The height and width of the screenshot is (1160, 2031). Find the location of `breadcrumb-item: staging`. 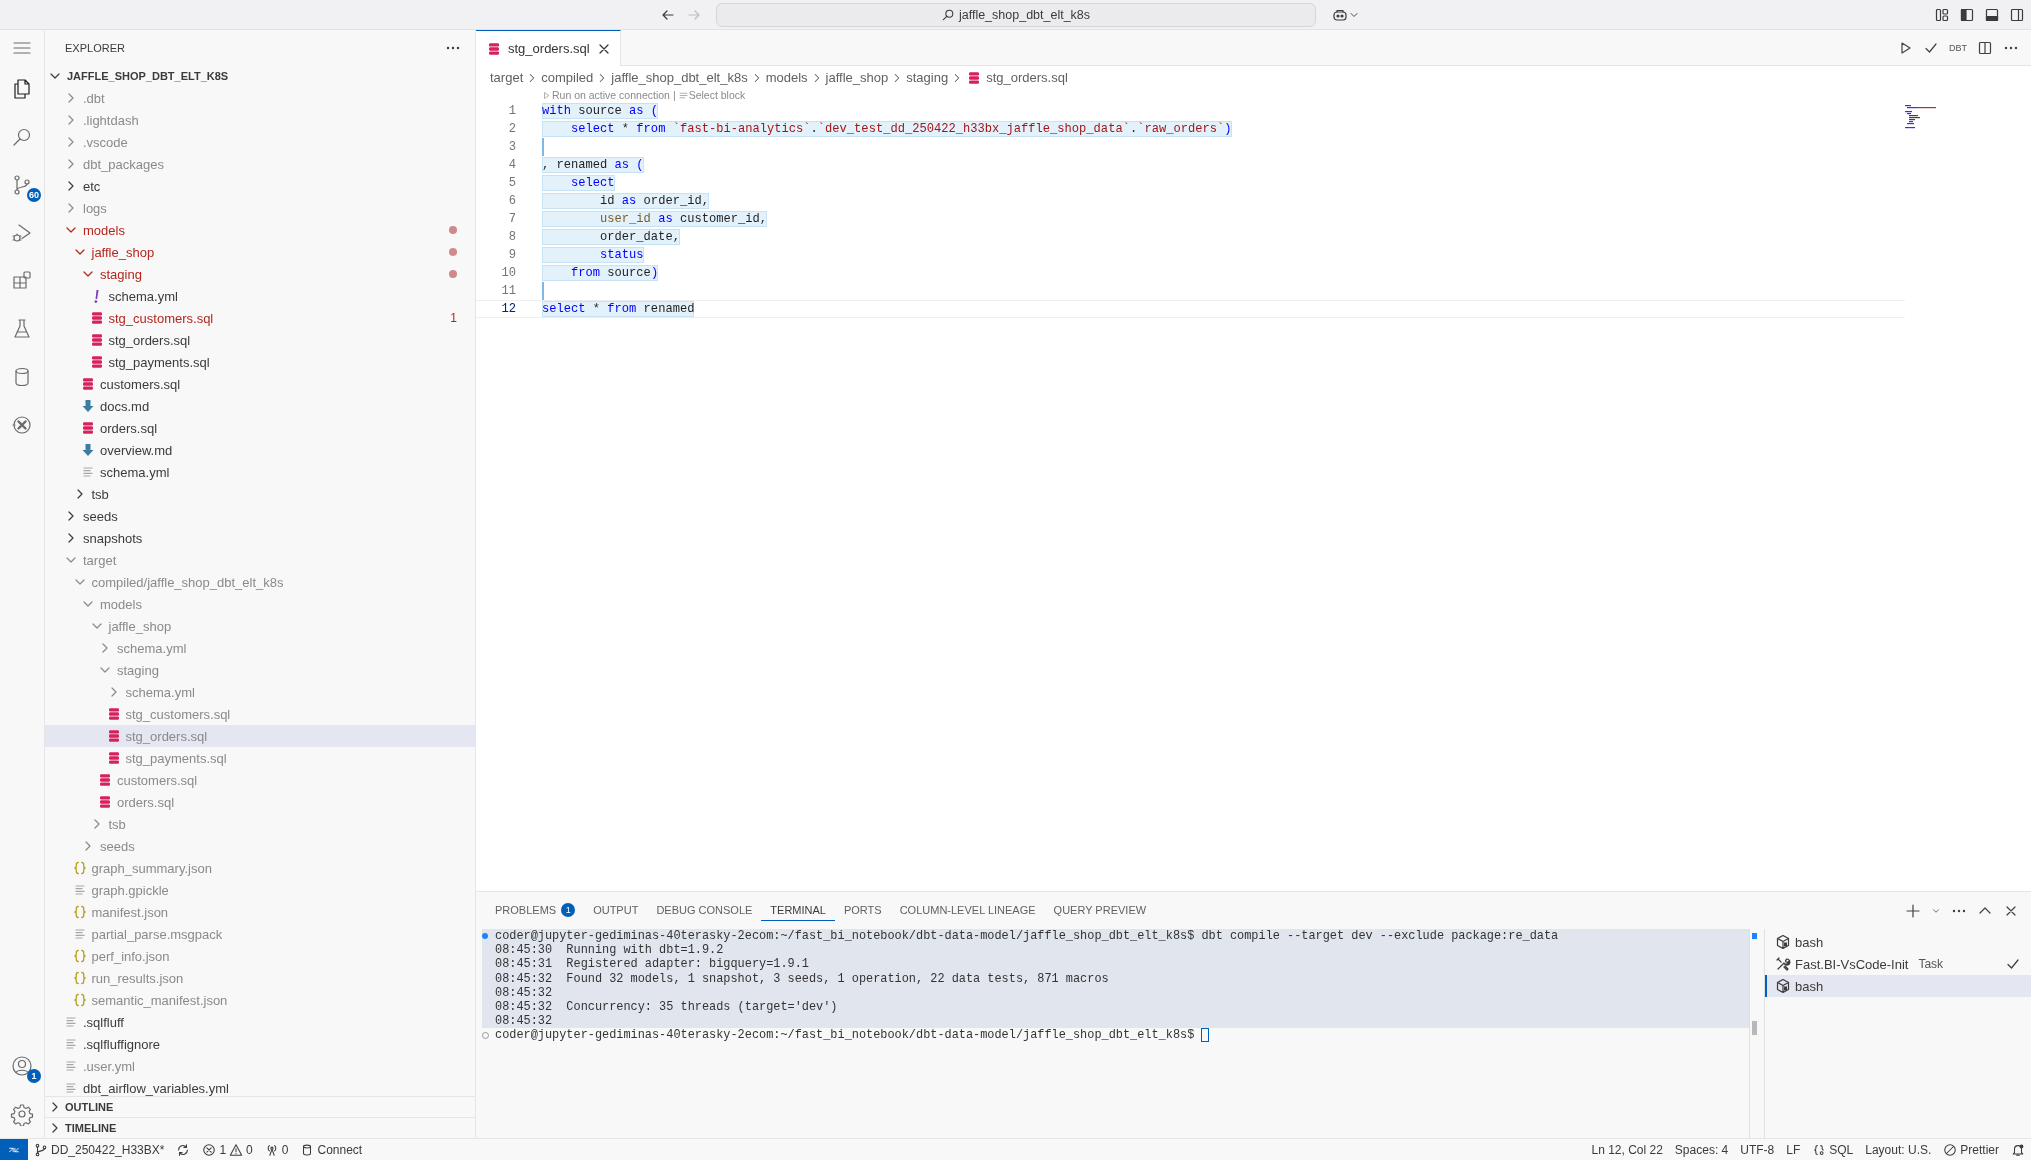

breadcrumb-item: staging is located at coordinates (927, 77).